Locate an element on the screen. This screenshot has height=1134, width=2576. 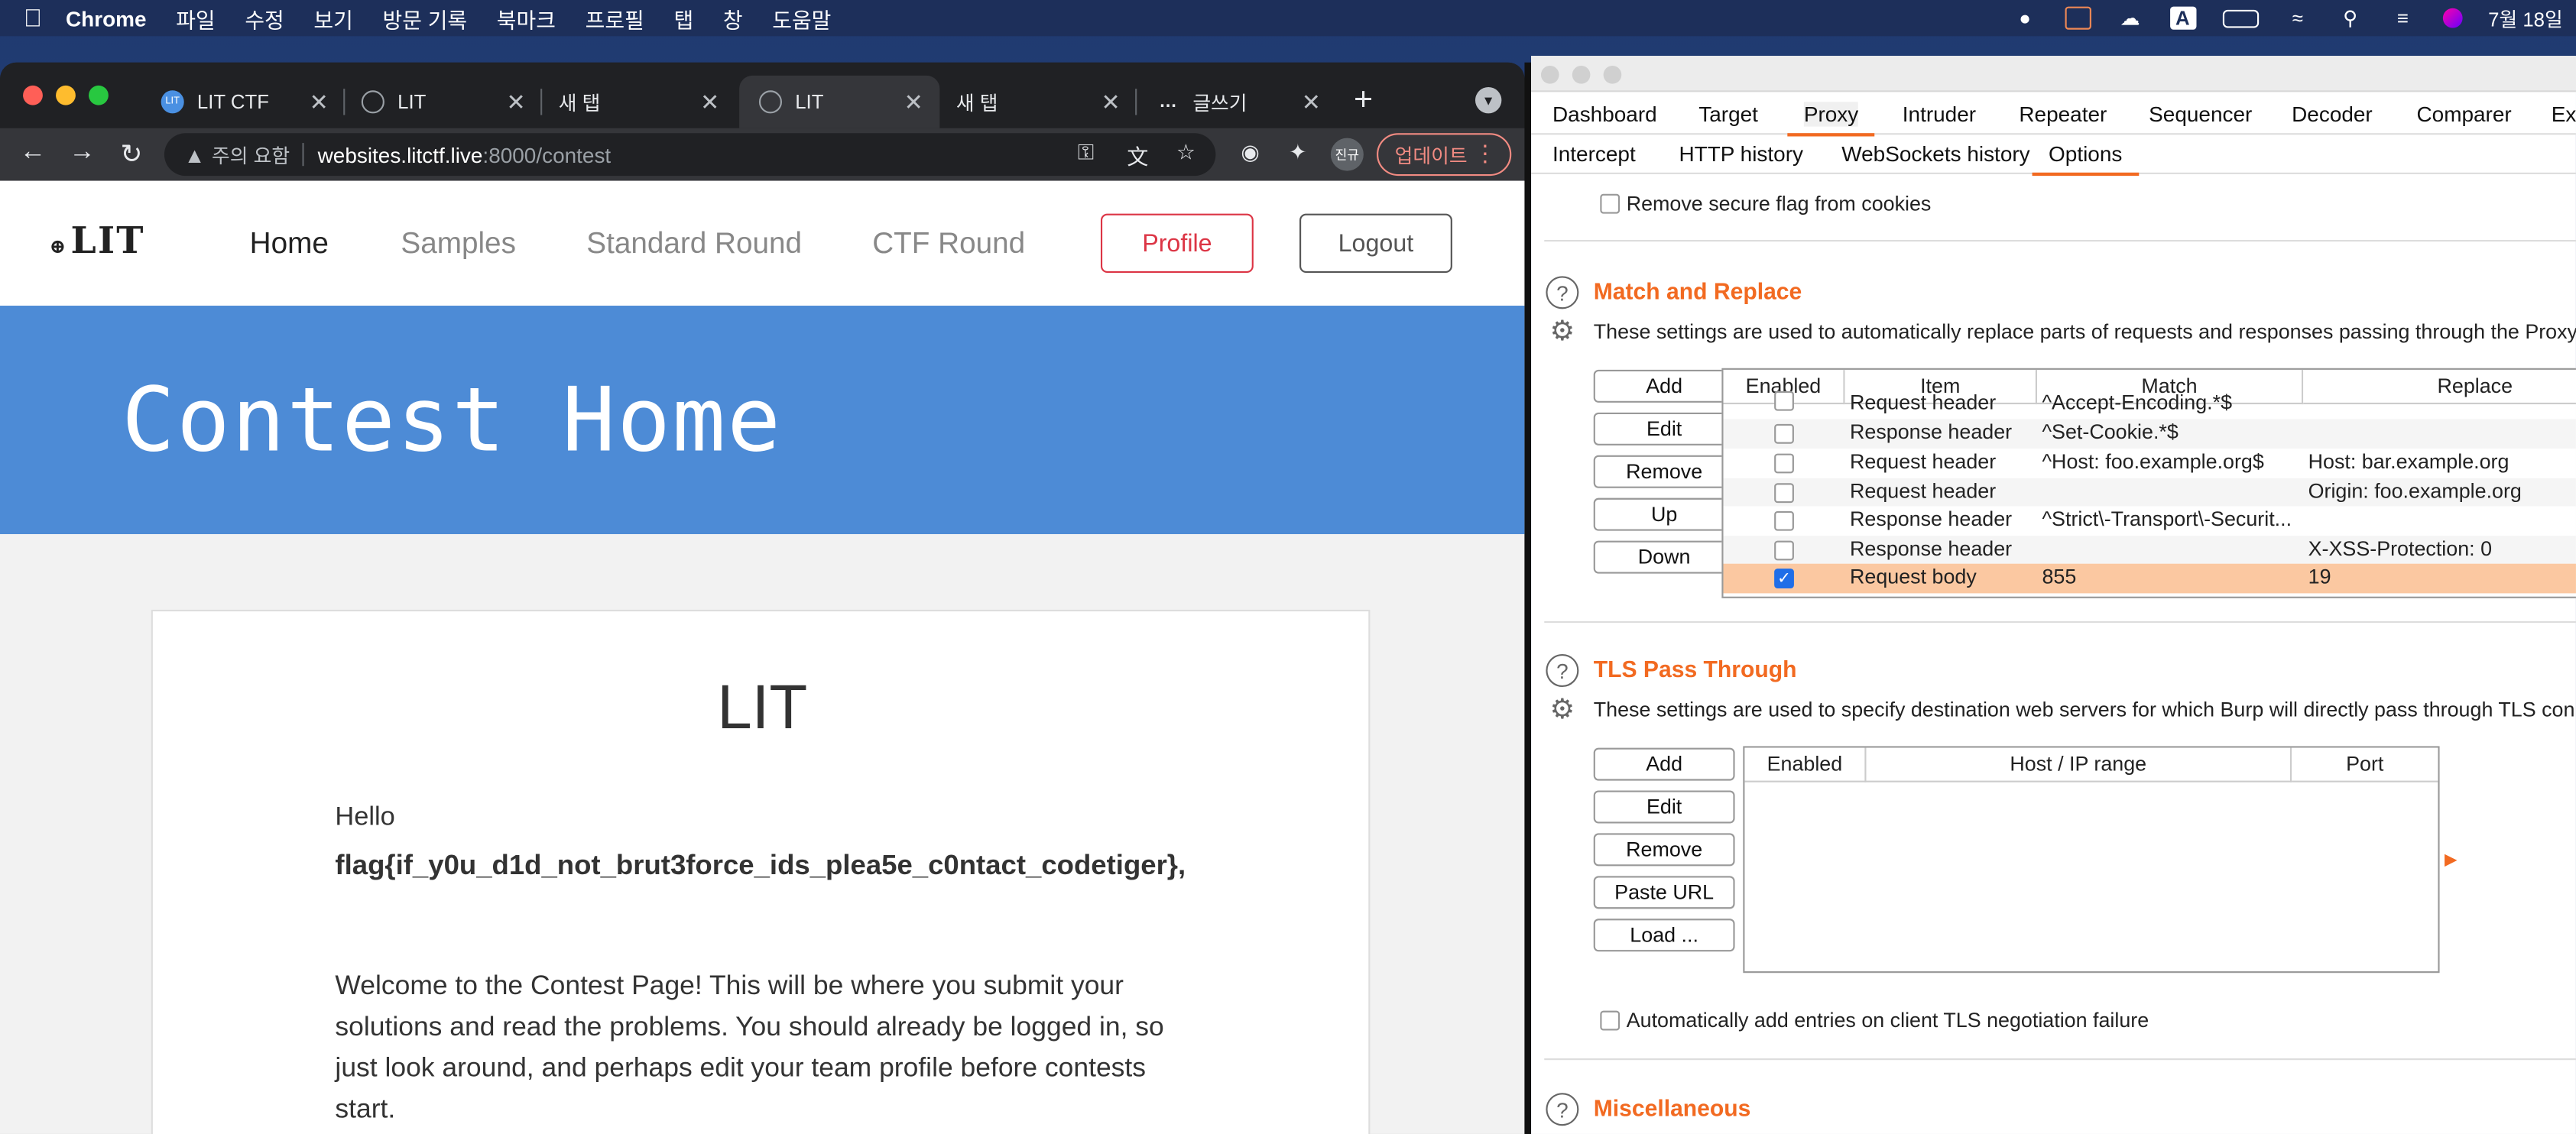
tab-decoder: Decoder is located at coordinates (2332, 114).